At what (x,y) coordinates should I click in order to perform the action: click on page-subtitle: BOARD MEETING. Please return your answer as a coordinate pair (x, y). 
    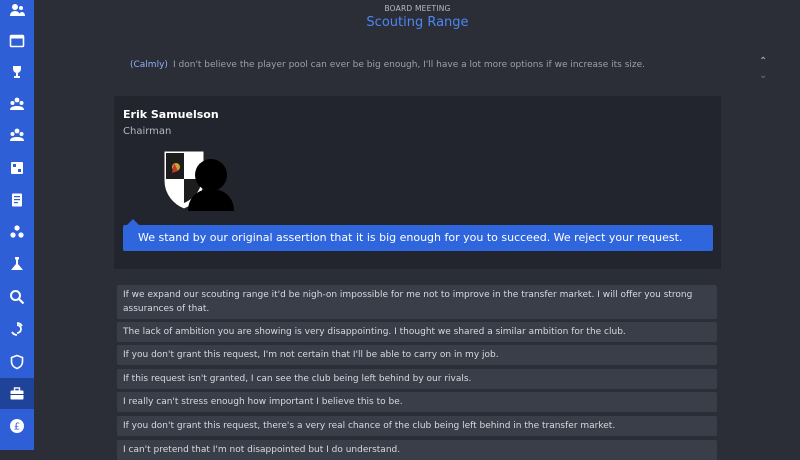
    Looking at the image, I should click on (417, 8).